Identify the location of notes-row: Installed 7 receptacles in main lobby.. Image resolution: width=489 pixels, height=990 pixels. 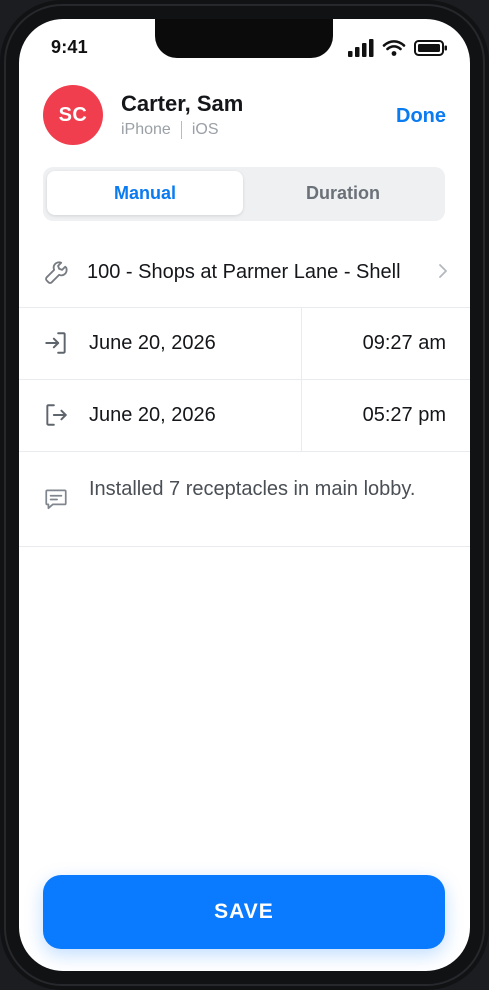
(244, 499).